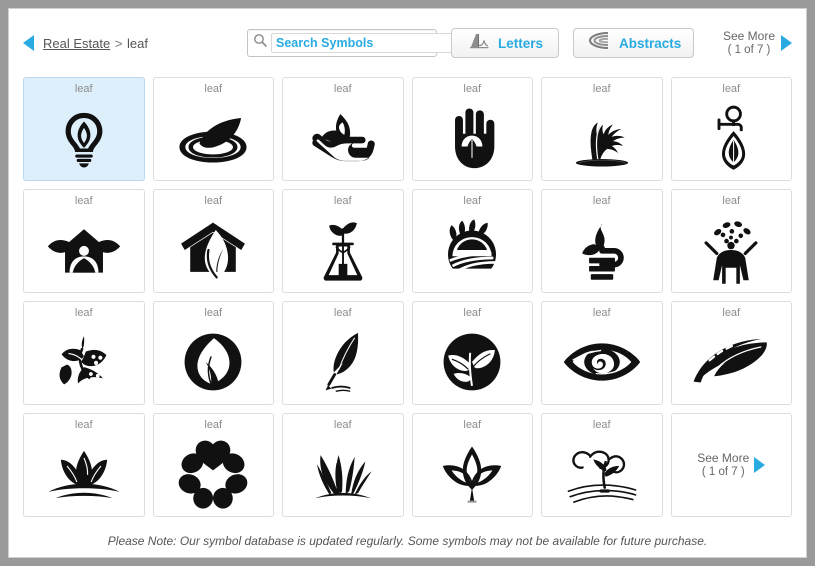  Describe the element at coordinates (214, 249) in the screenshot. I see `house-leaf-roof-icon` at that location.